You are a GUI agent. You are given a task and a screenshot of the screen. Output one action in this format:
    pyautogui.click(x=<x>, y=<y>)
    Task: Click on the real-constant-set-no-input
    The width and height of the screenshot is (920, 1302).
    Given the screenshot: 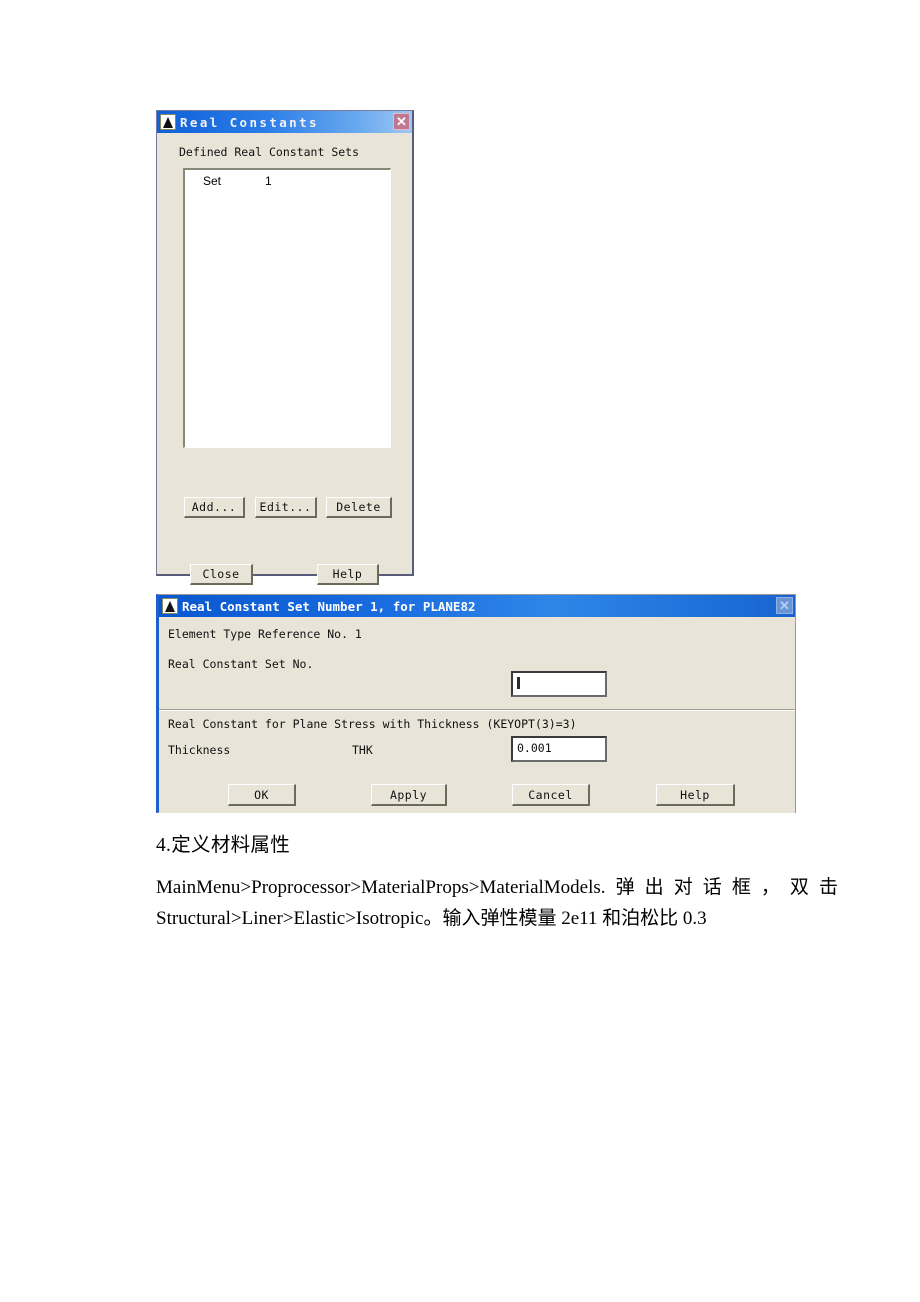 What is the action you would take?
    pyautogui.click(x=559, y=684)
    